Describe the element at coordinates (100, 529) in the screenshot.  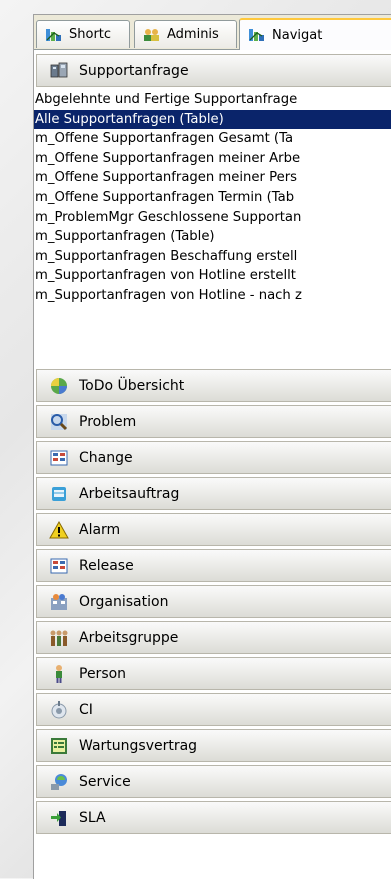
I see `group-label: Alarm` at that location.